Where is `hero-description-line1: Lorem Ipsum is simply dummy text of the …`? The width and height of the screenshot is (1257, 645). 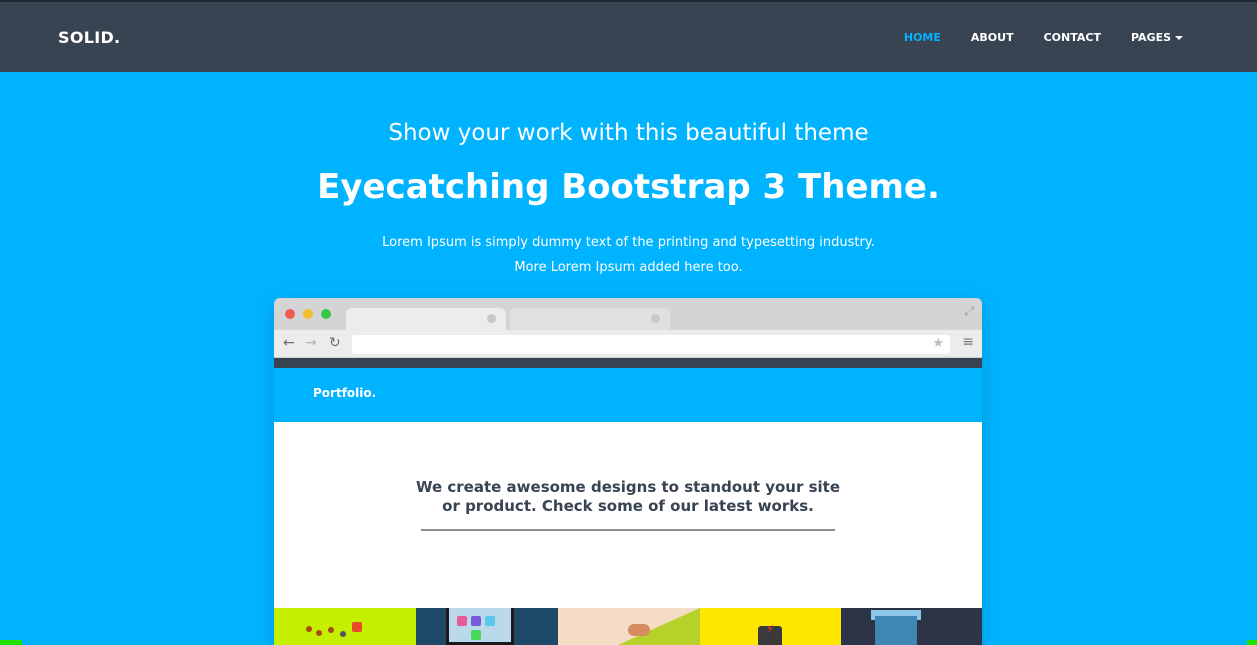
hero-description-line1: Lorem Ipsum is simply dummy text of the … is located at coordinates (628, 242).